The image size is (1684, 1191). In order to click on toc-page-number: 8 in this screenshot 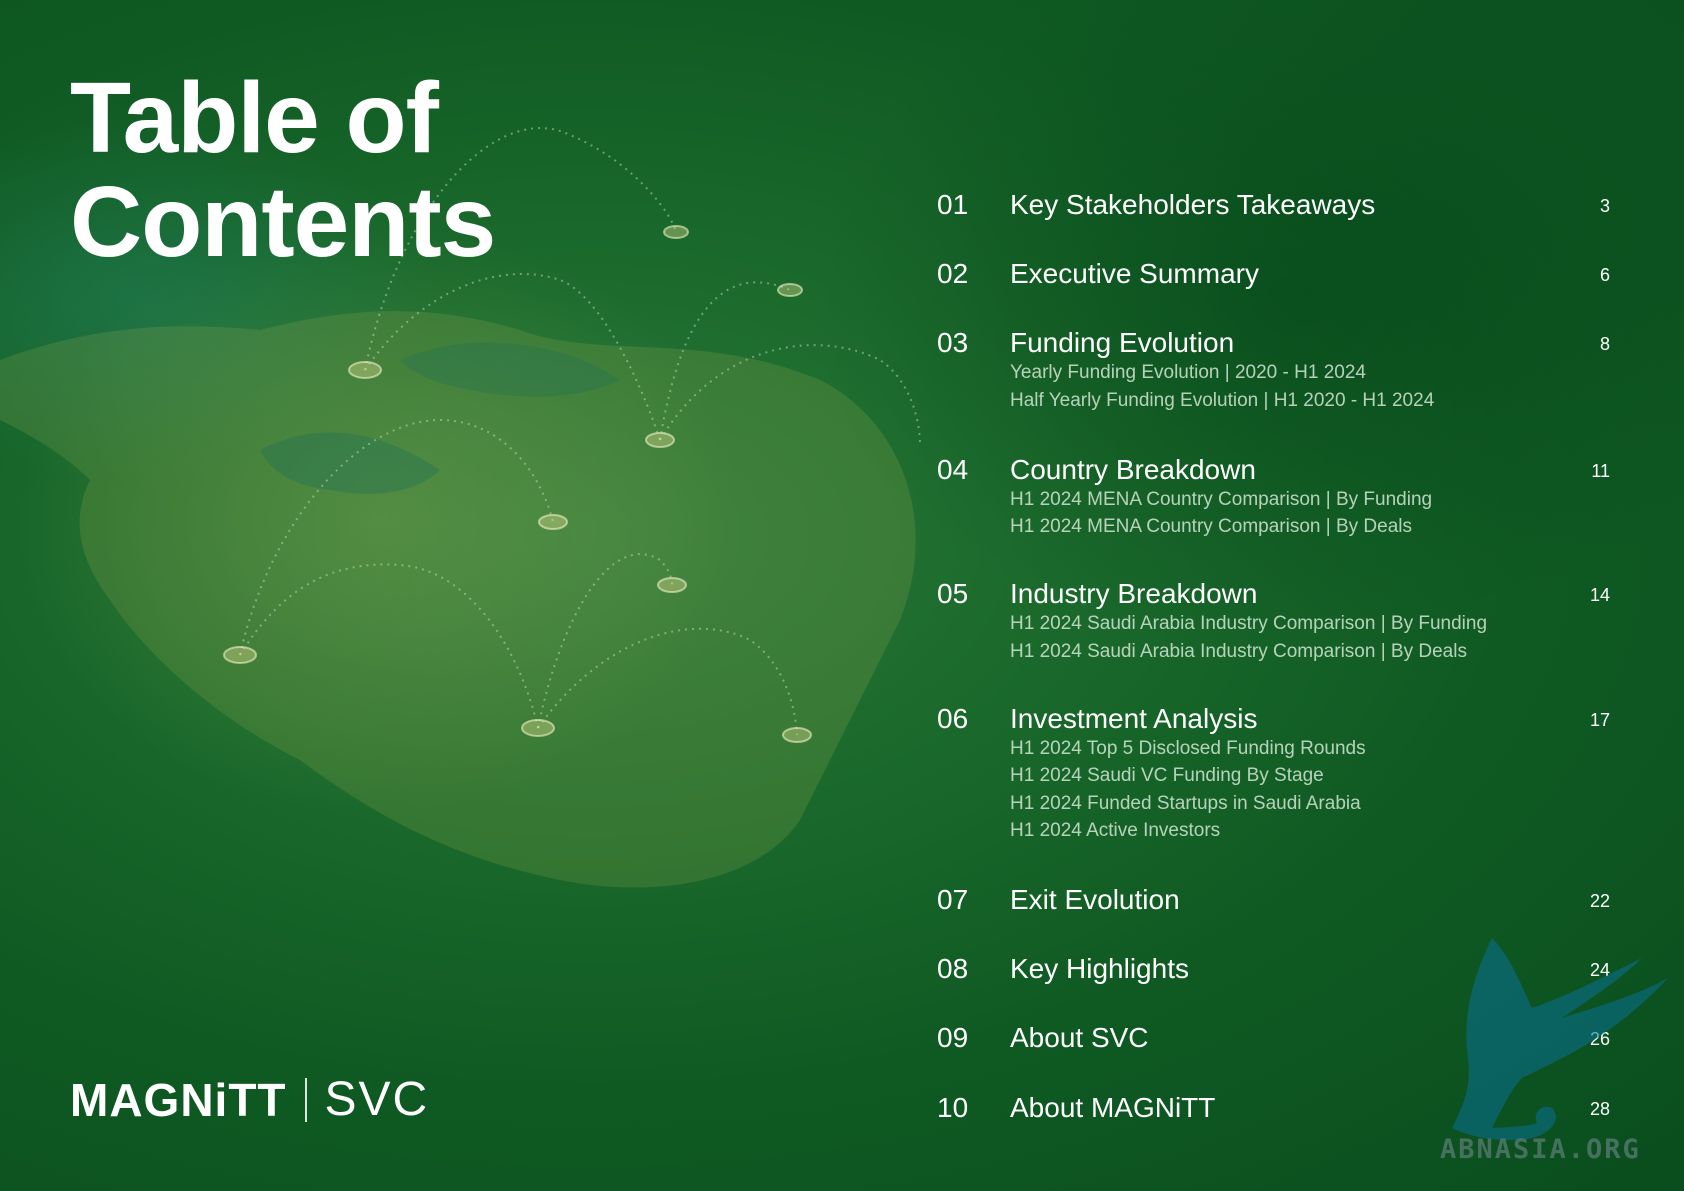, I will do `click(1604, 344)`.